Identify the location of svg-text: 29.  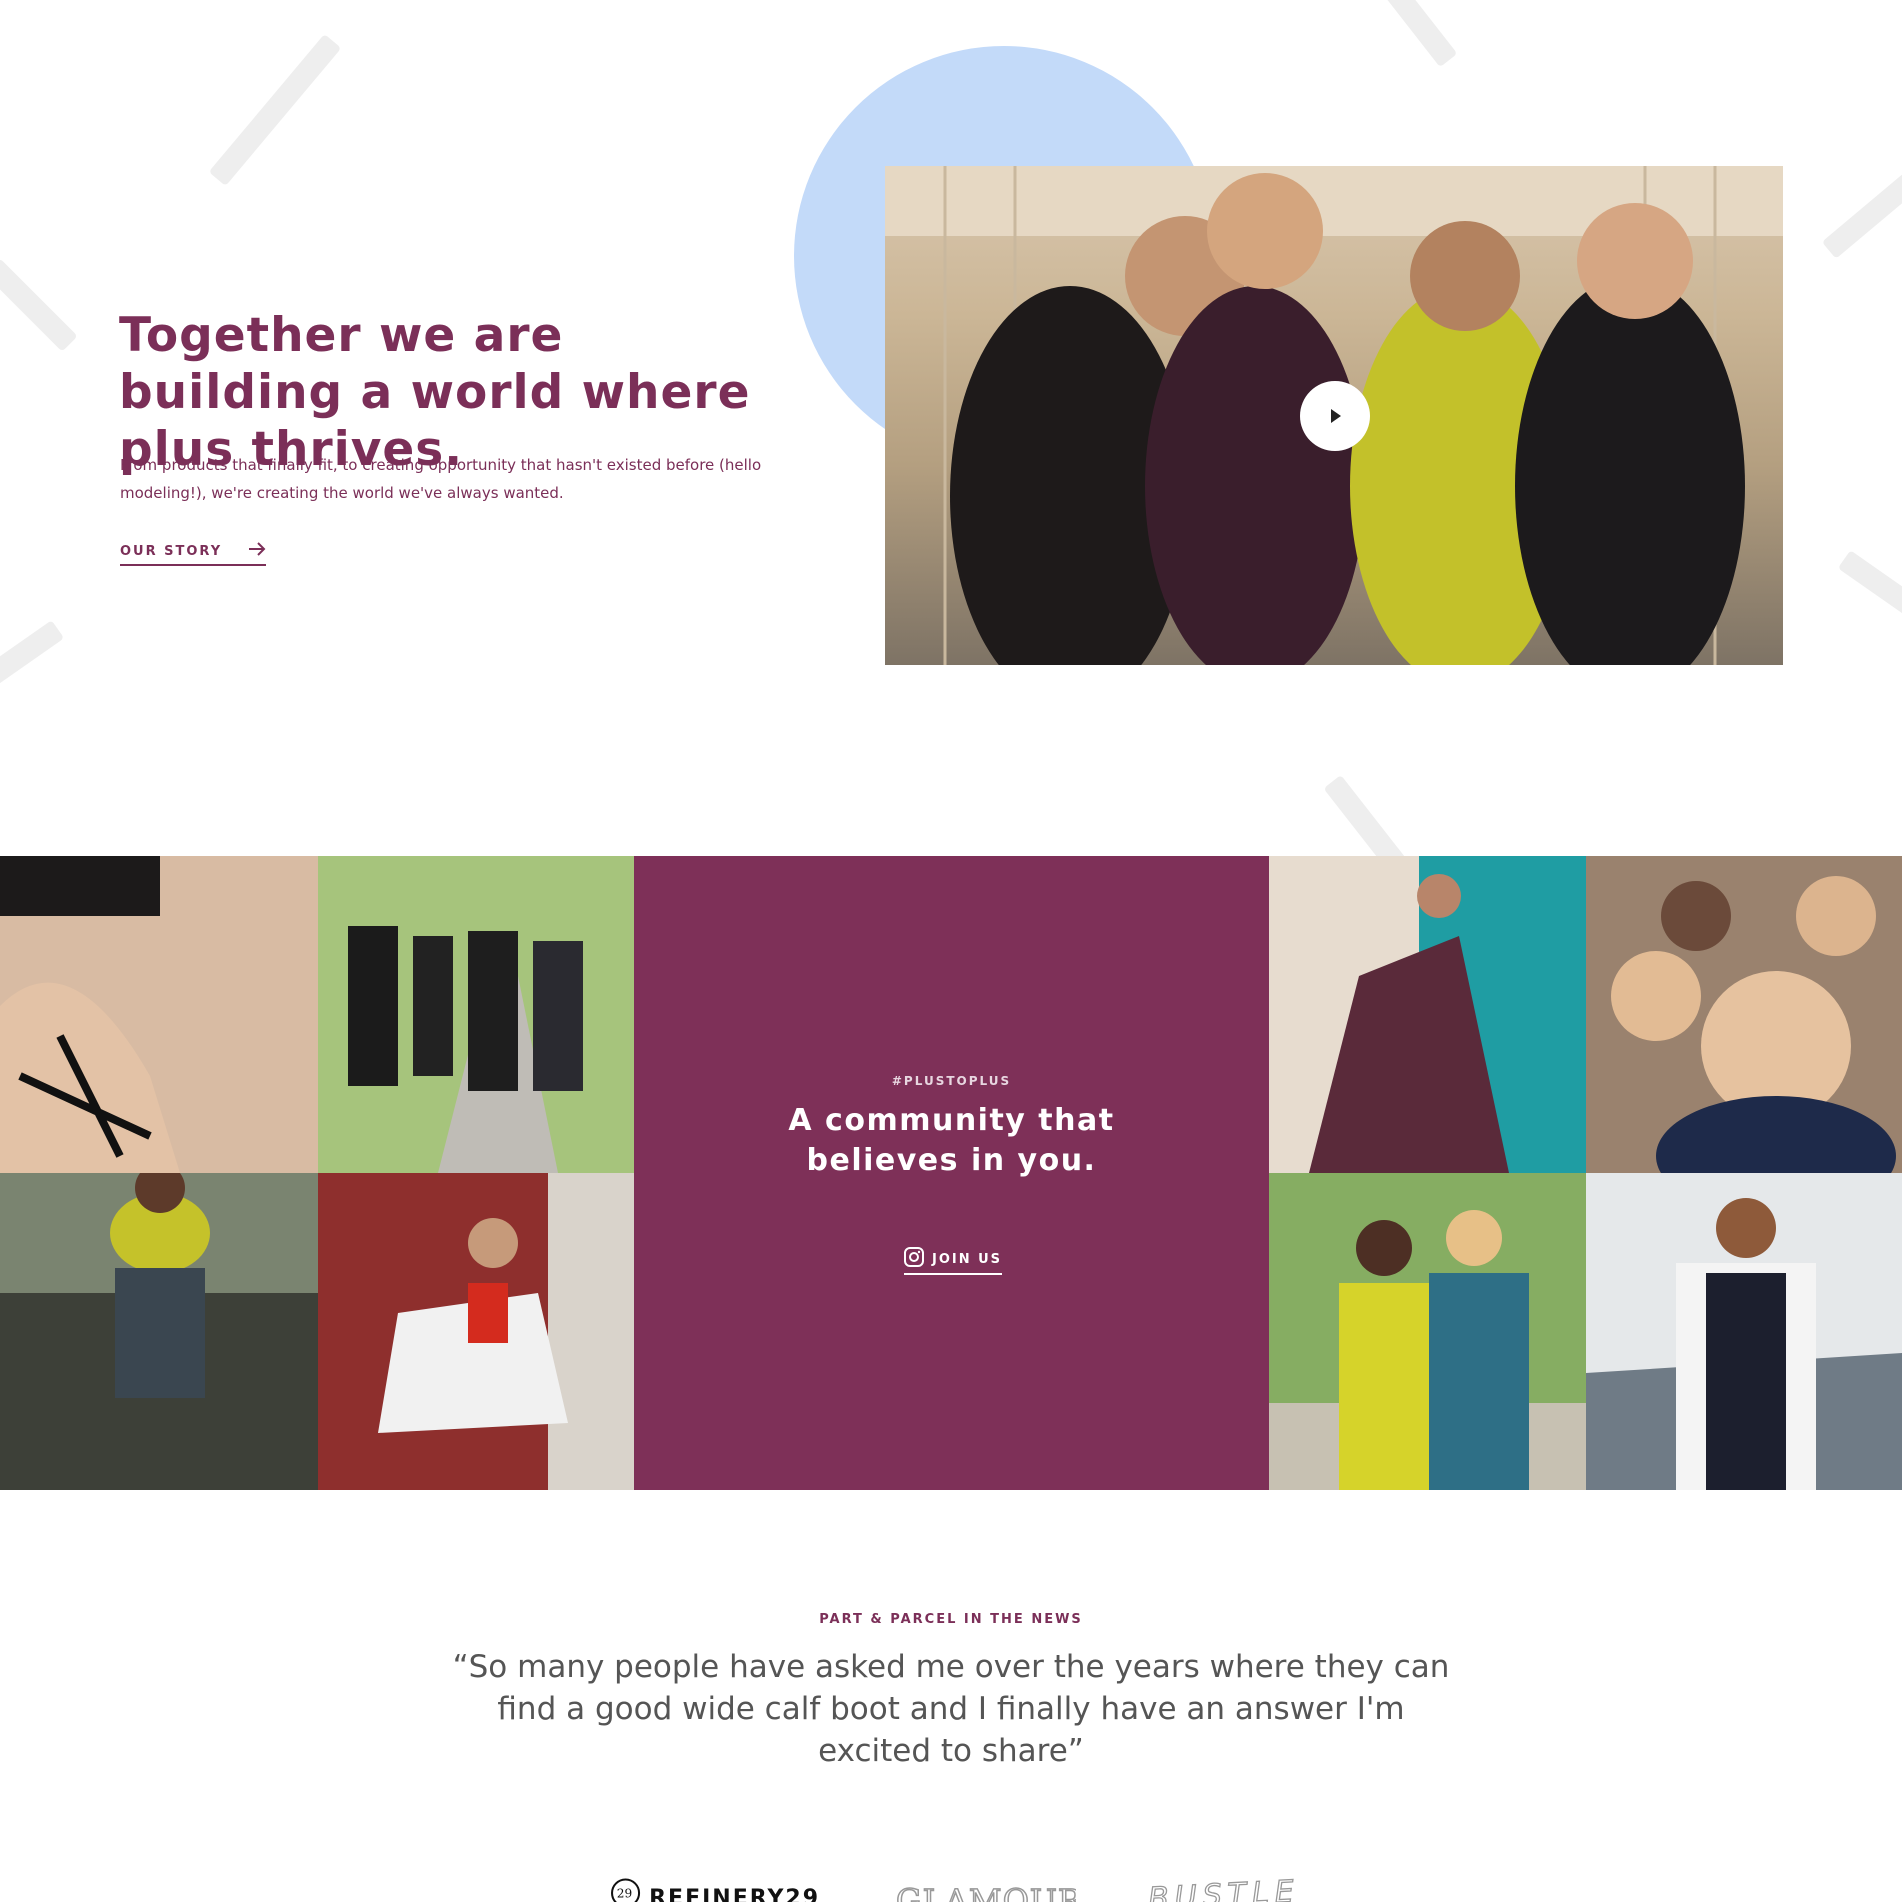
(624, 1894).